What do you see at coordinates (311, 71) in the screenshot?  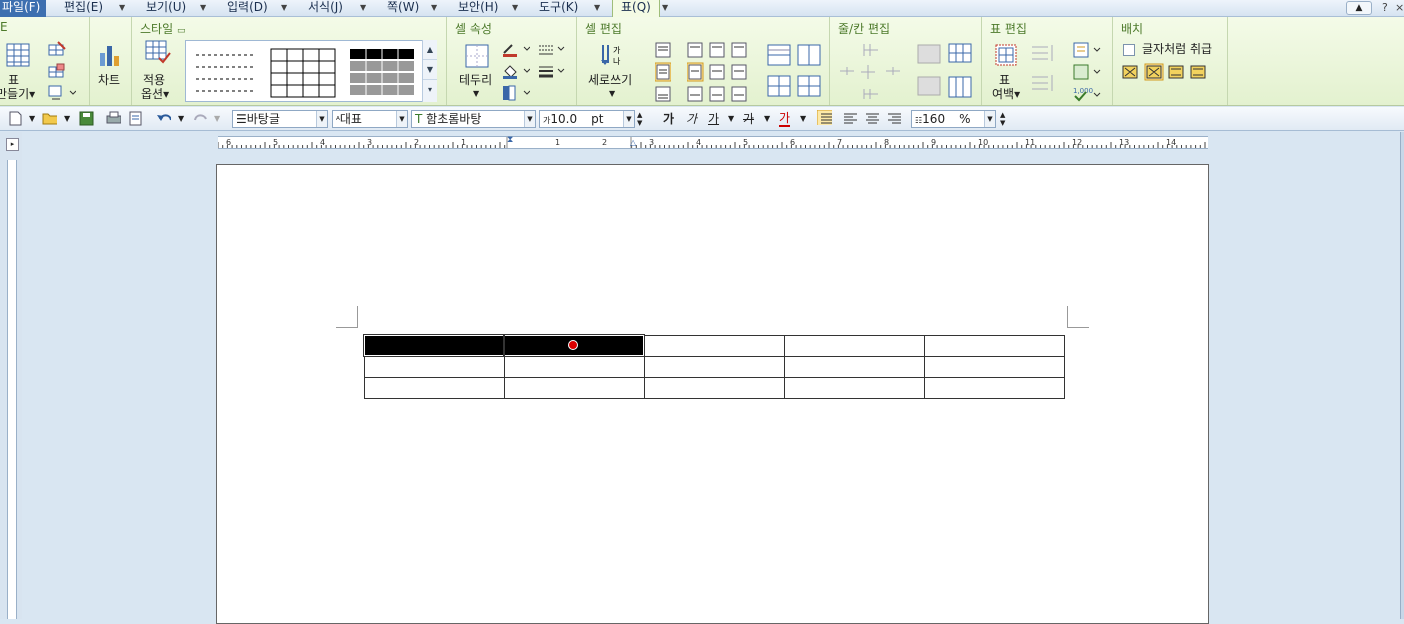 I see `table-style-gallery` at bounding box center [311, 71].